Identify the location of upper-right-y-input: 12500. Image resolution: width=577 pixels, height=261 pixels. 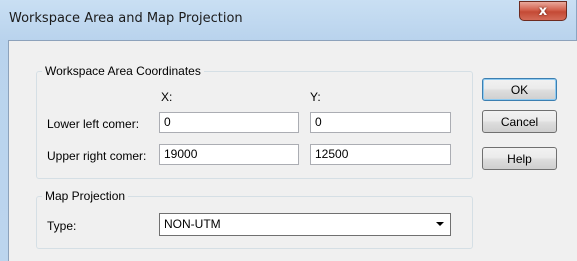
(380, 154).